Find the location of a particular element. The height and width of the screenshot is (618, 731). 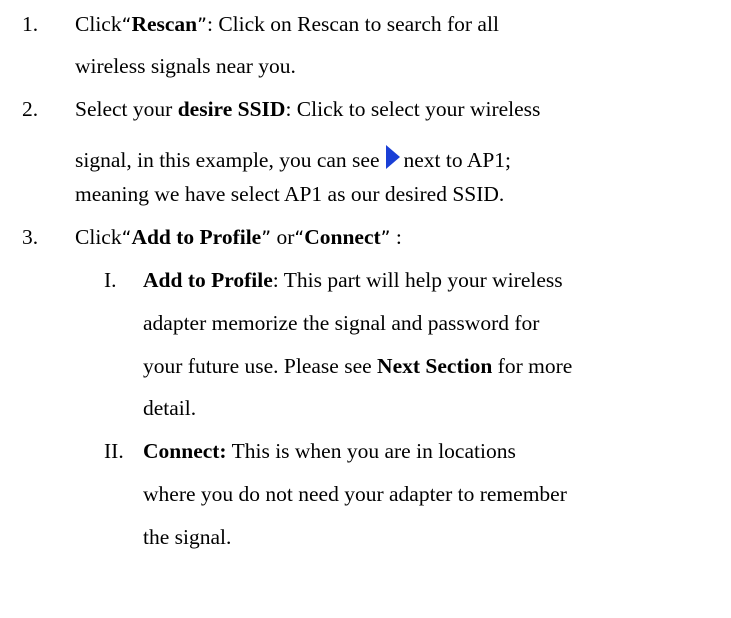

item-1-description: : Click on Rescan to search for all is located at coordinates (352, 24).